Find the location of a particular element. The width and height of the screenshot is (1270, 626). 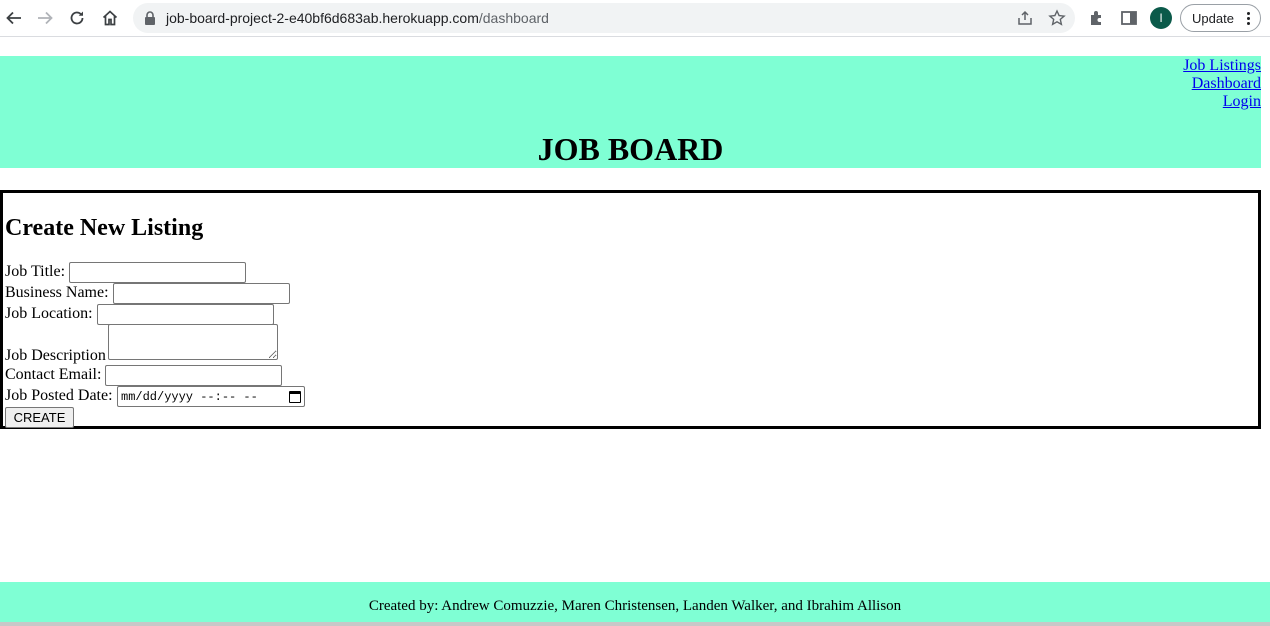

kebab-menu-icon is located at coordinates (1249, 18).